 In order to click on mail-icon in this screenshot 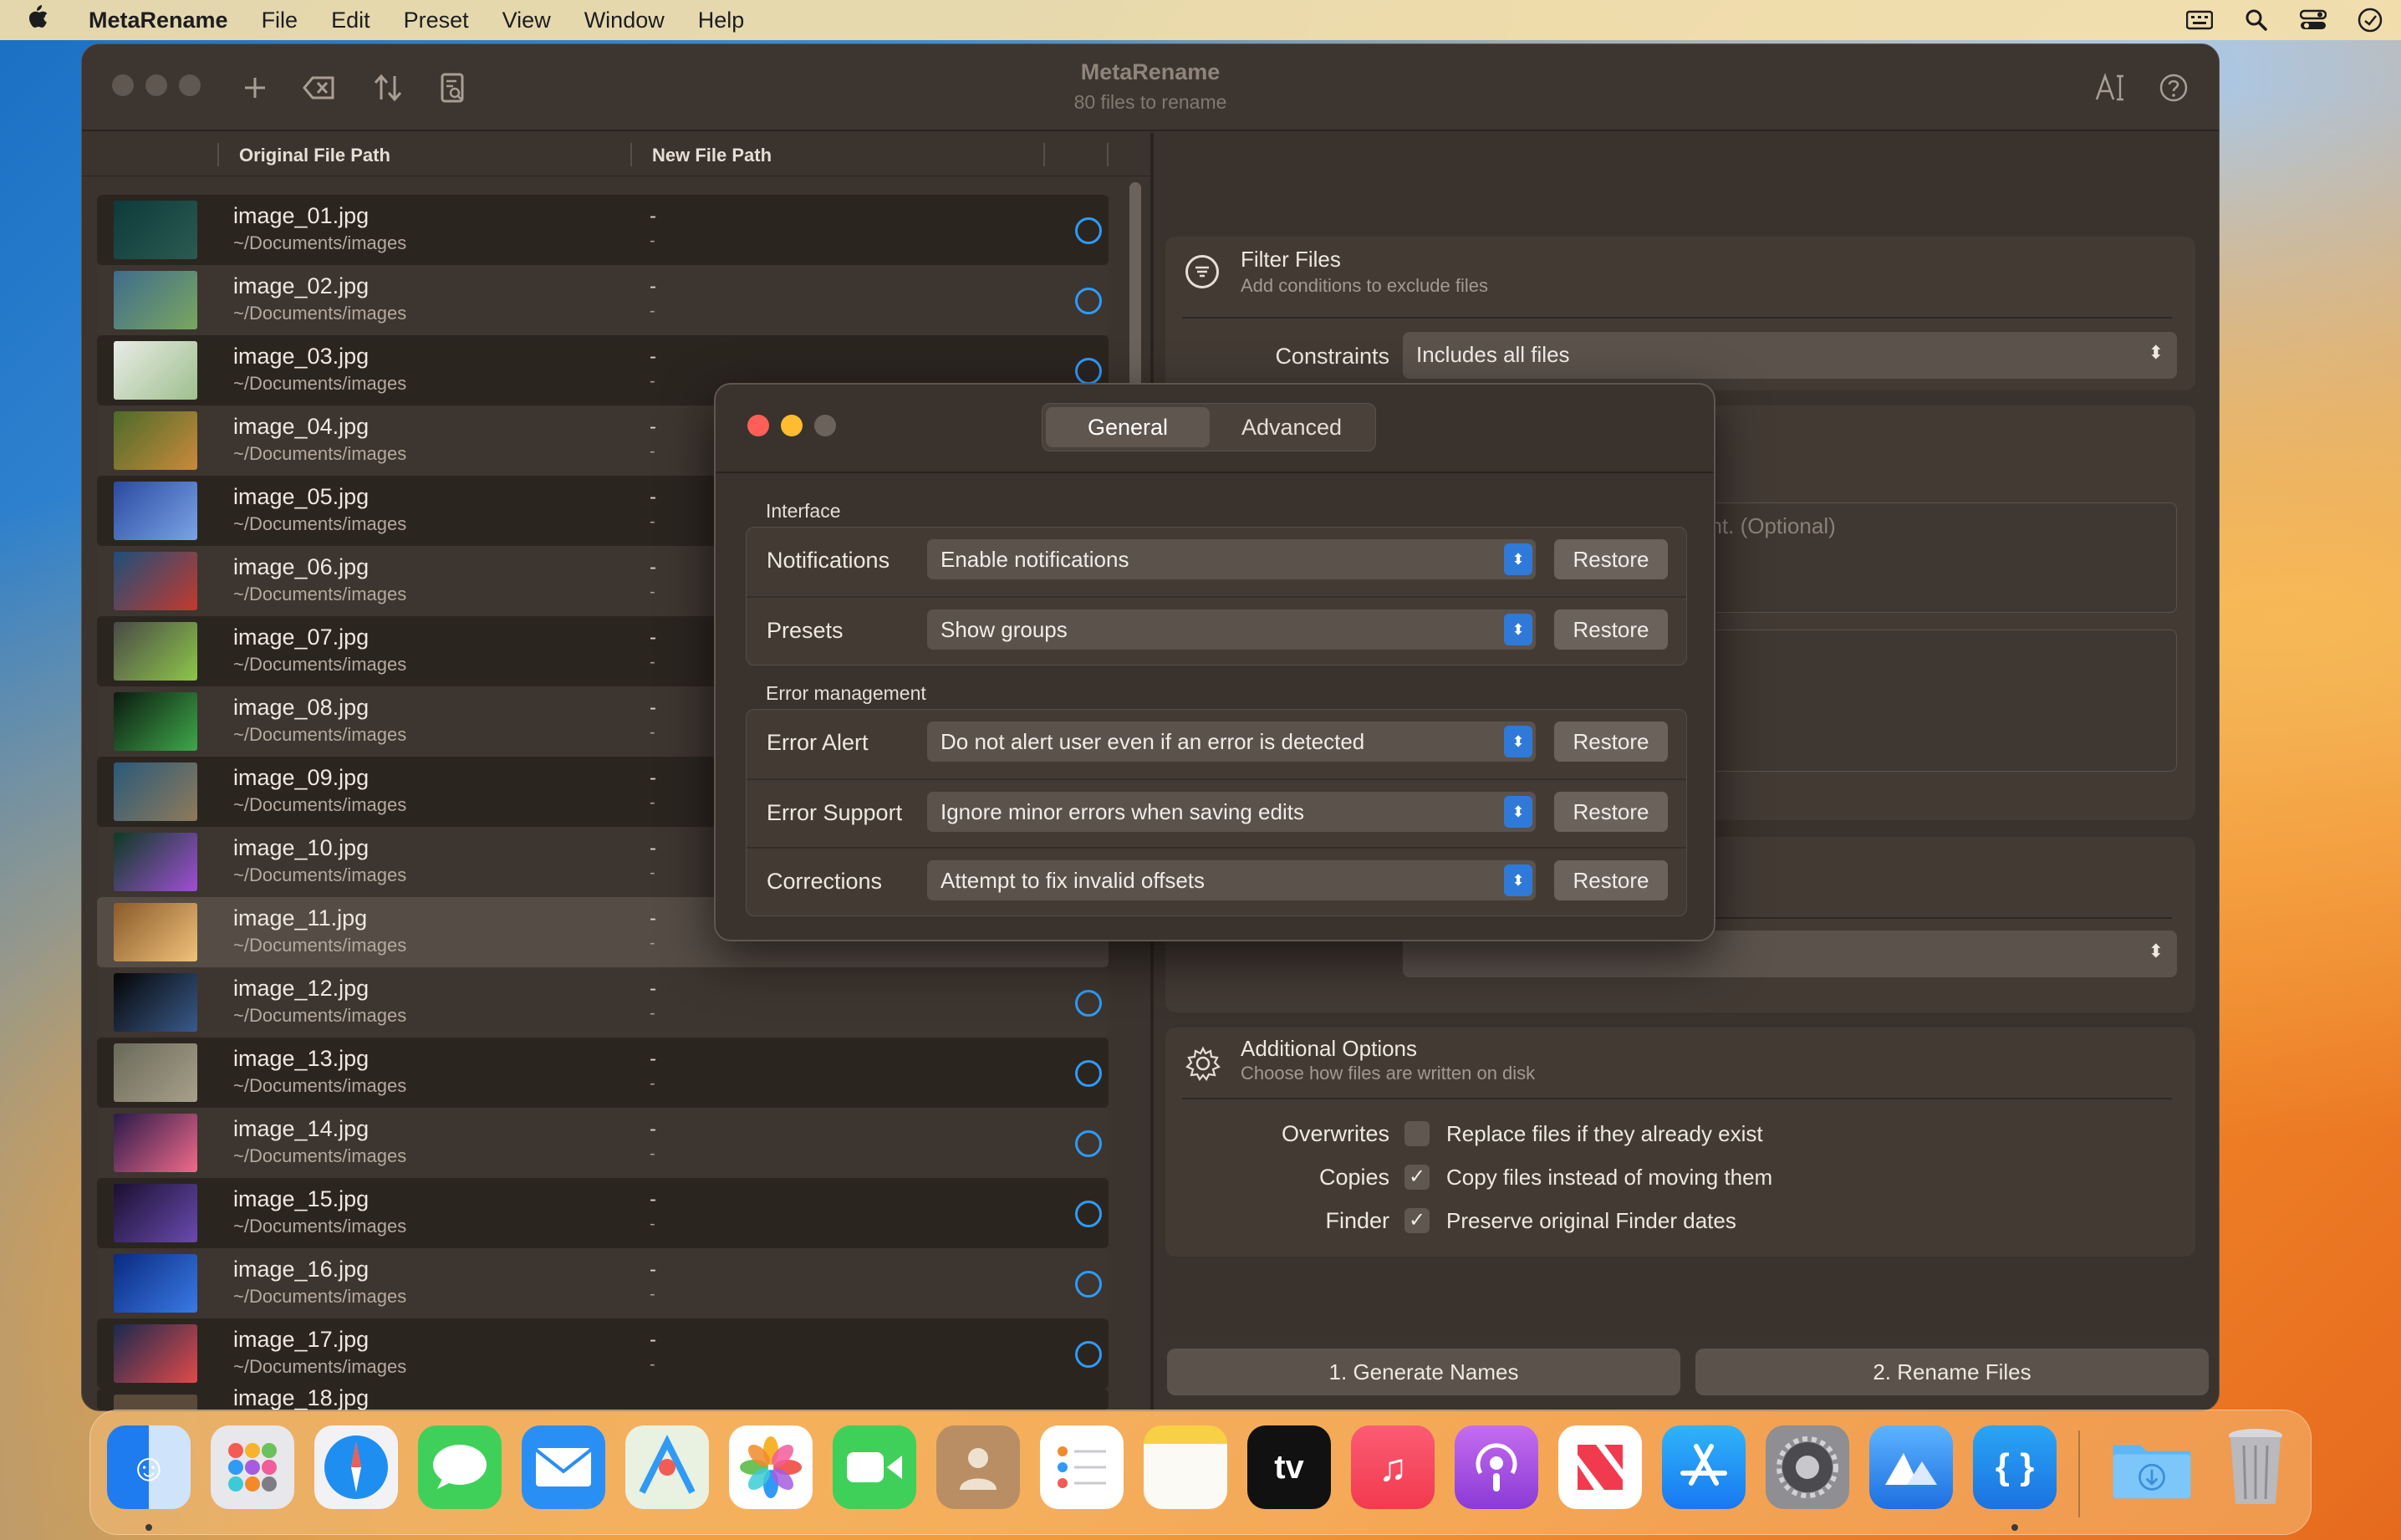, I will do `click(563, 1467)`.